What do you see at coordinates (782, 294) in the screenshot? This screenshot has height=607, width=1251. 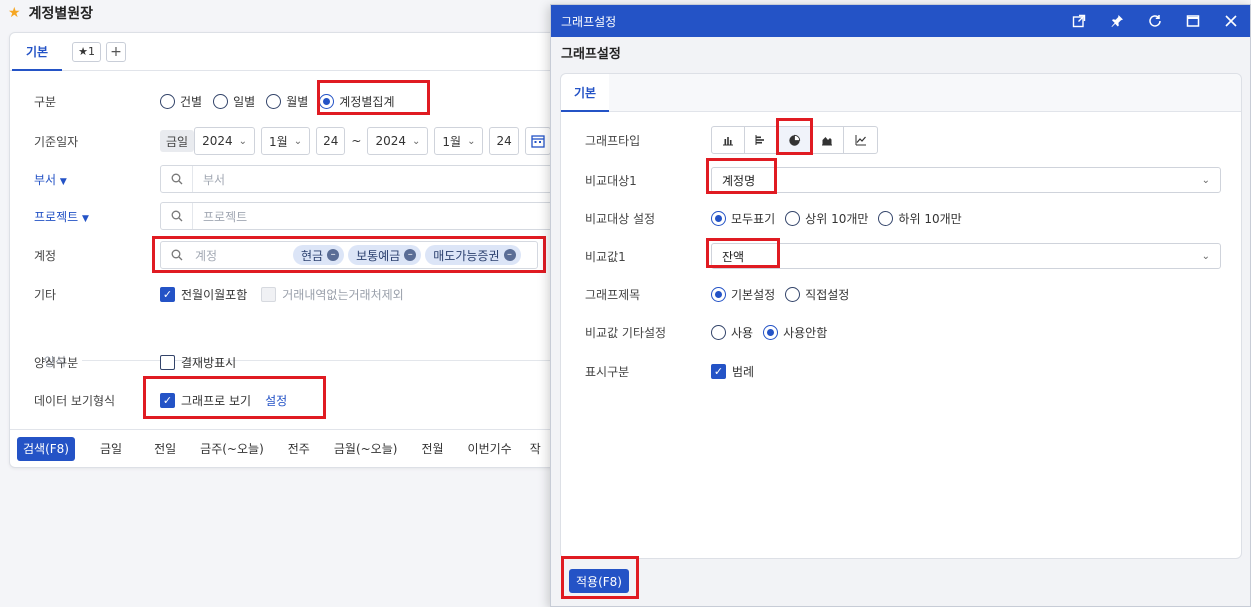 I see `graph-title-radio-group: 기본설정 직접설정` at bounding box center [782, 294].